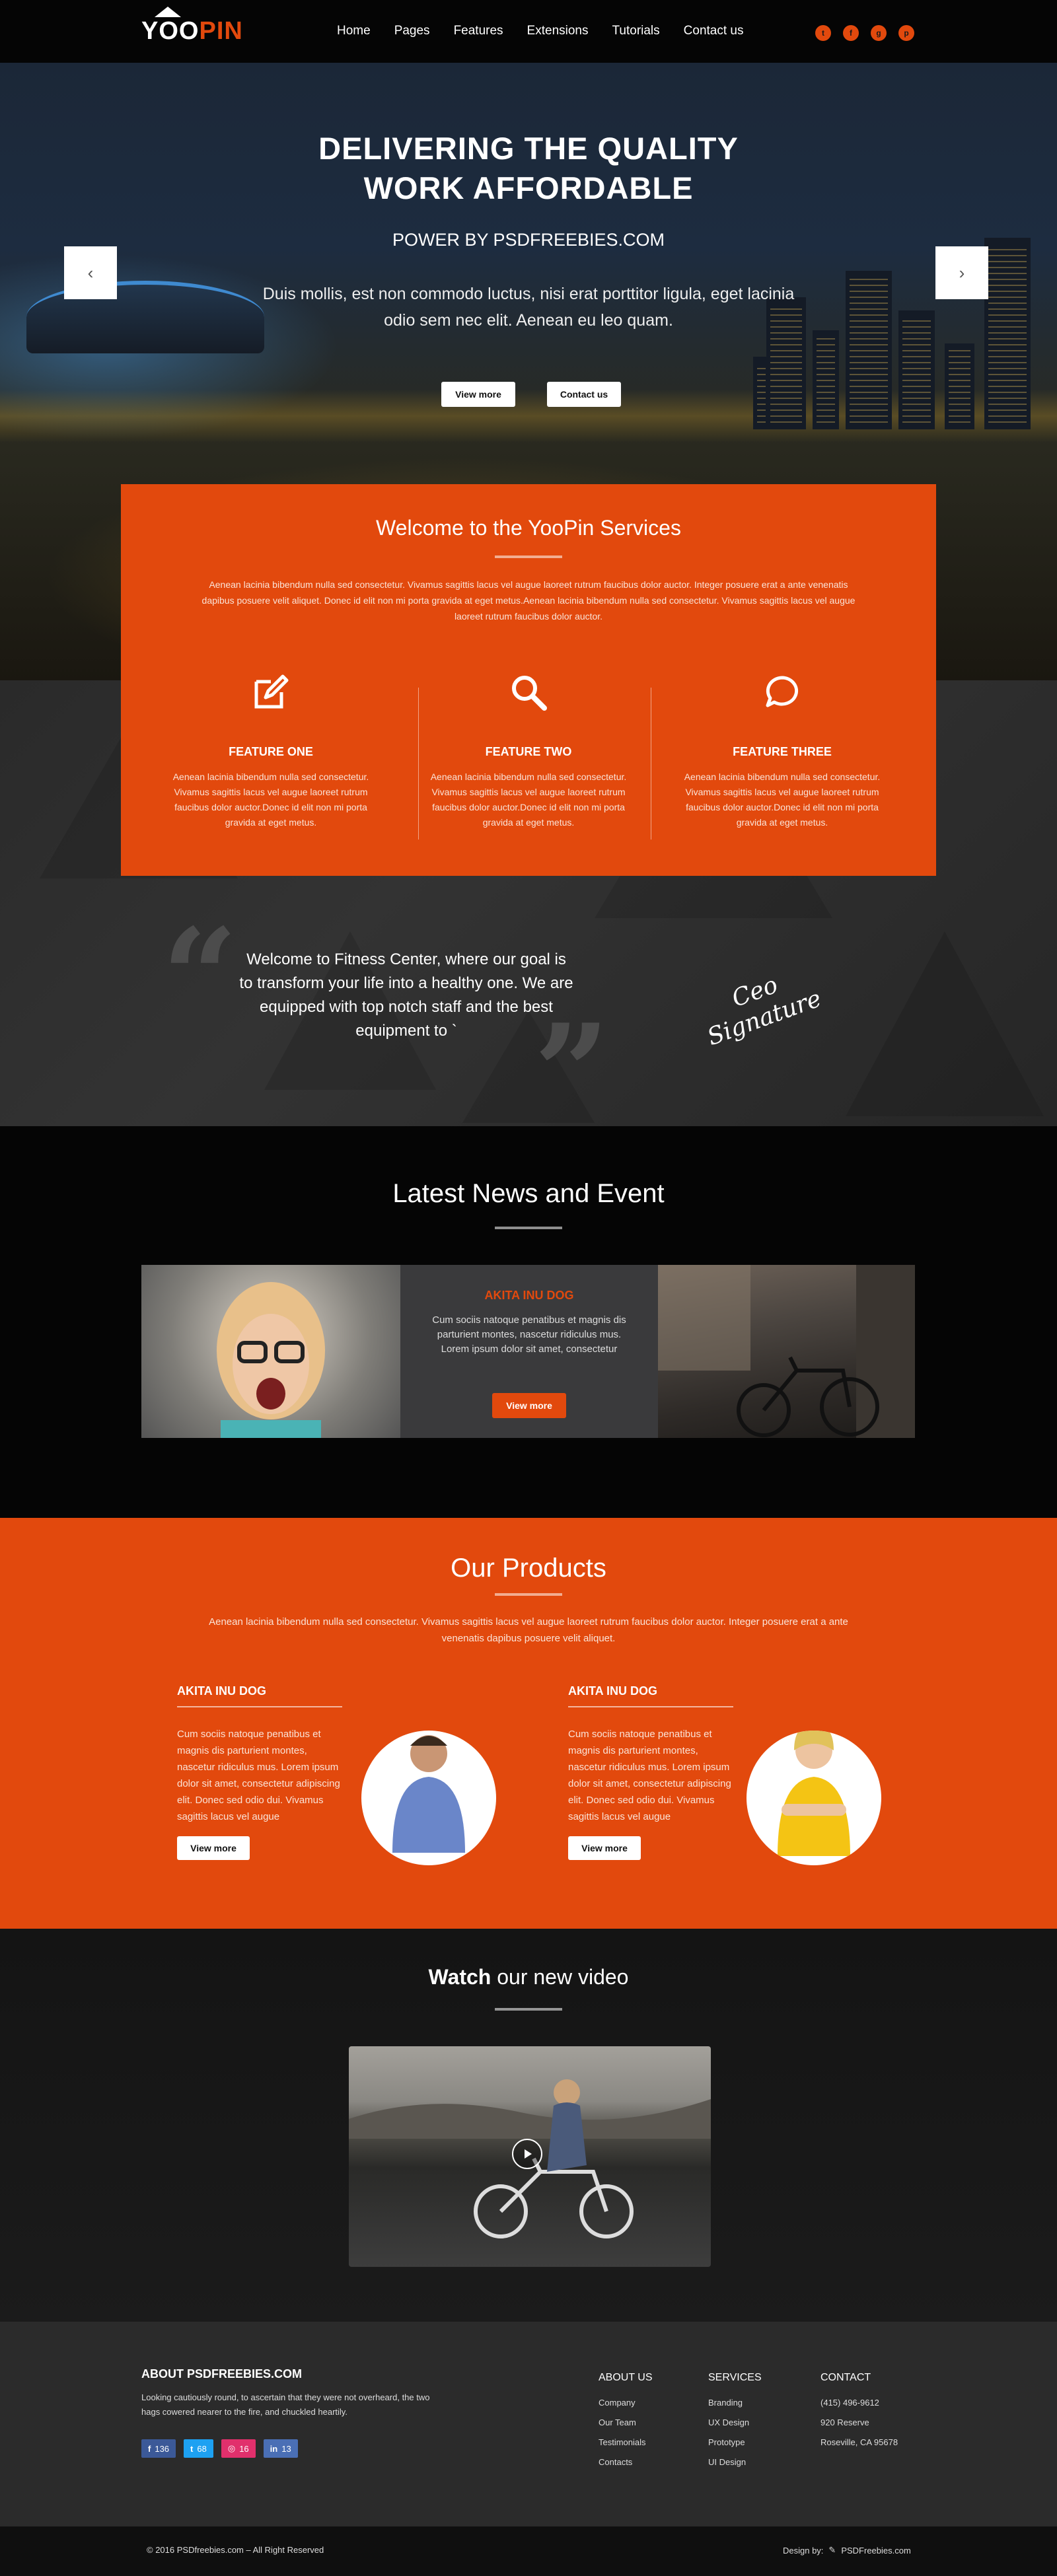 The width and height of the screenshot is (1057, 2576). Describe the element at coordinates (879, 33) in the screenshot. I see `google-plus-icon: g` at that location.